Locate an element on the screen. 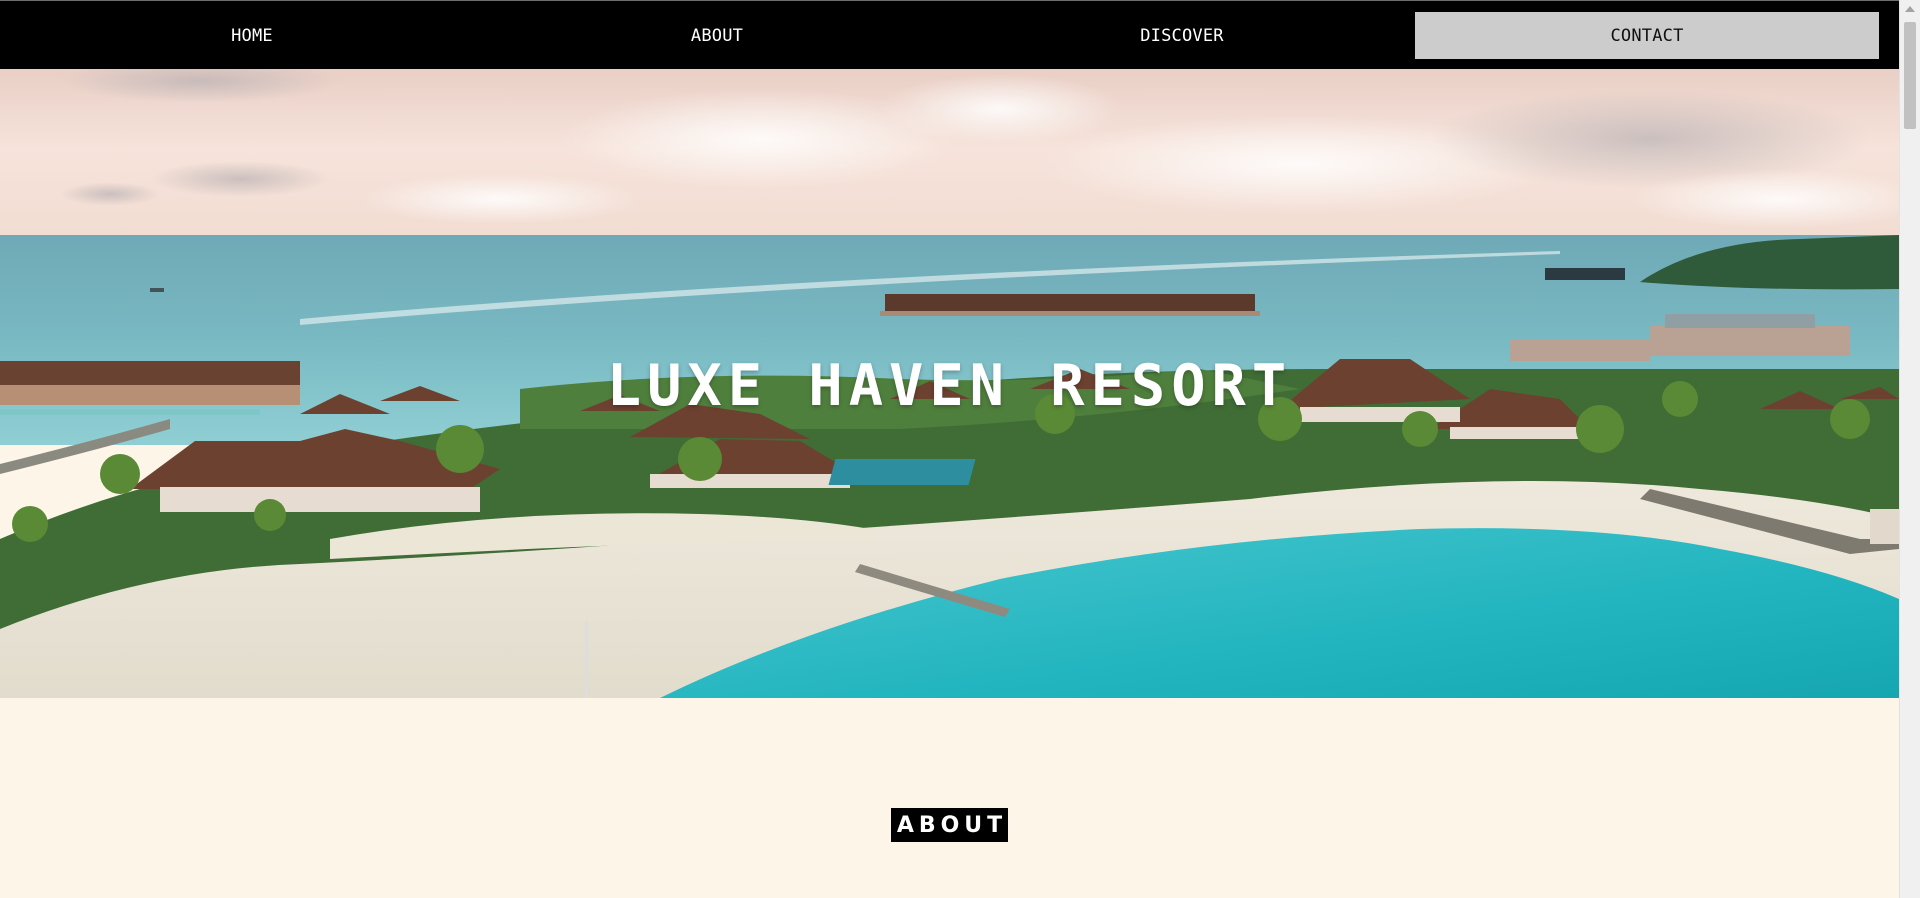  nav-home-link: HOME is located at coordinates (252, 35).